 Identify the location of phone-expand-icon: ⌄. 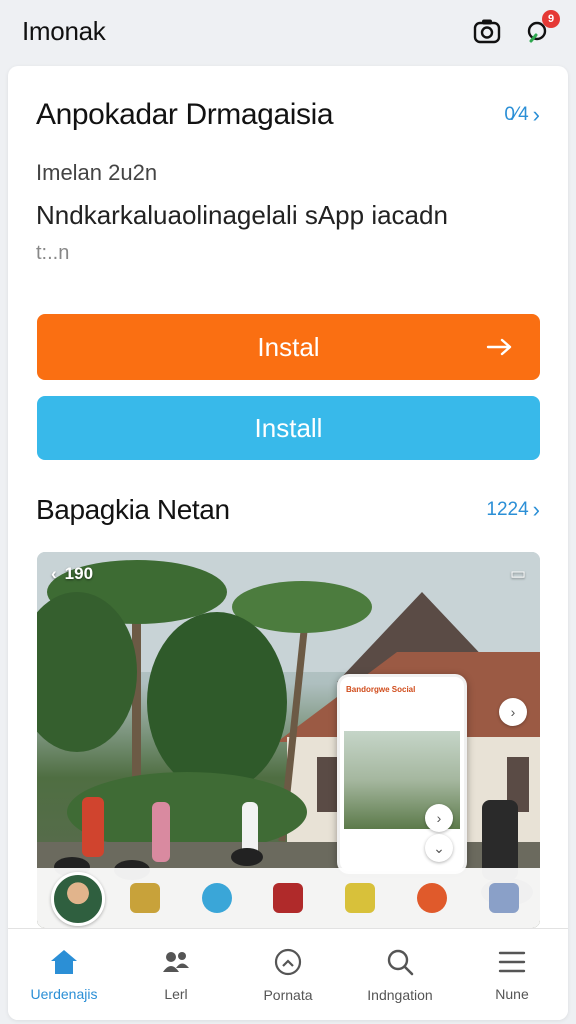
(439, 848).